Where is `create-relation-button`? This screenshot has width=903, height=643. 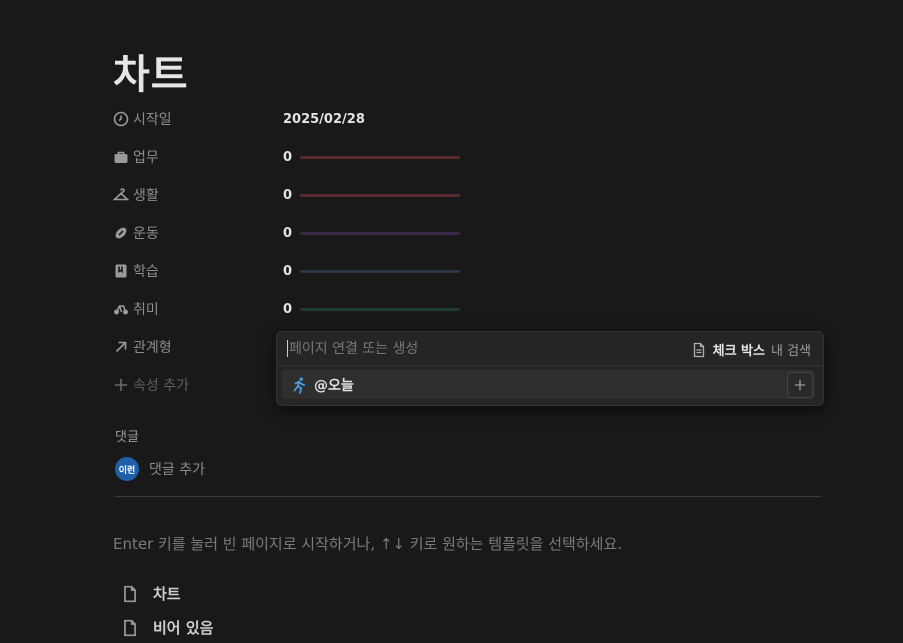 create-relation-button is located at coordinates (800, 385).